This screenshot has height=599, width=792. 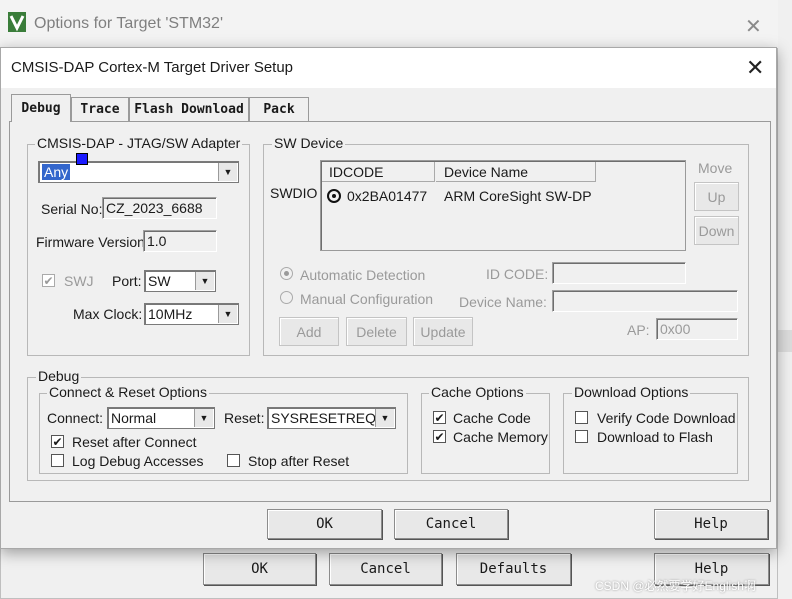 I want to click on dialog-title: CMSIS-DAP Cortex-M Target Driver Setup, so click(x=152, y=67).